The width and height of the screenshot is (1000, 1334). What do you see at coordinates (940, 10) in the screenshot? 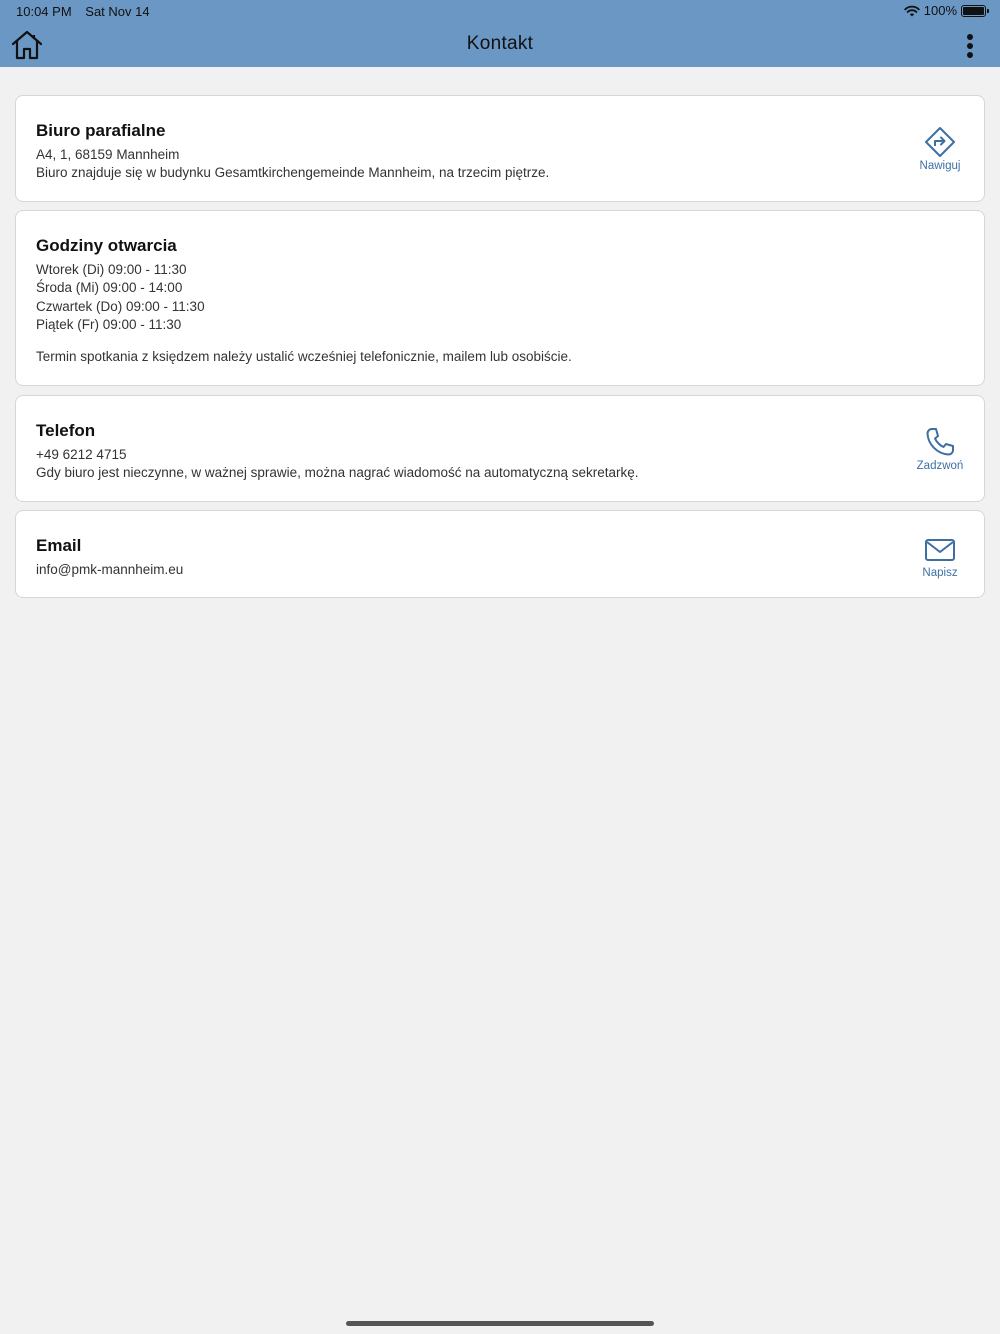
I see `battery-percentage: 100%` at bounding box center [940, 10].